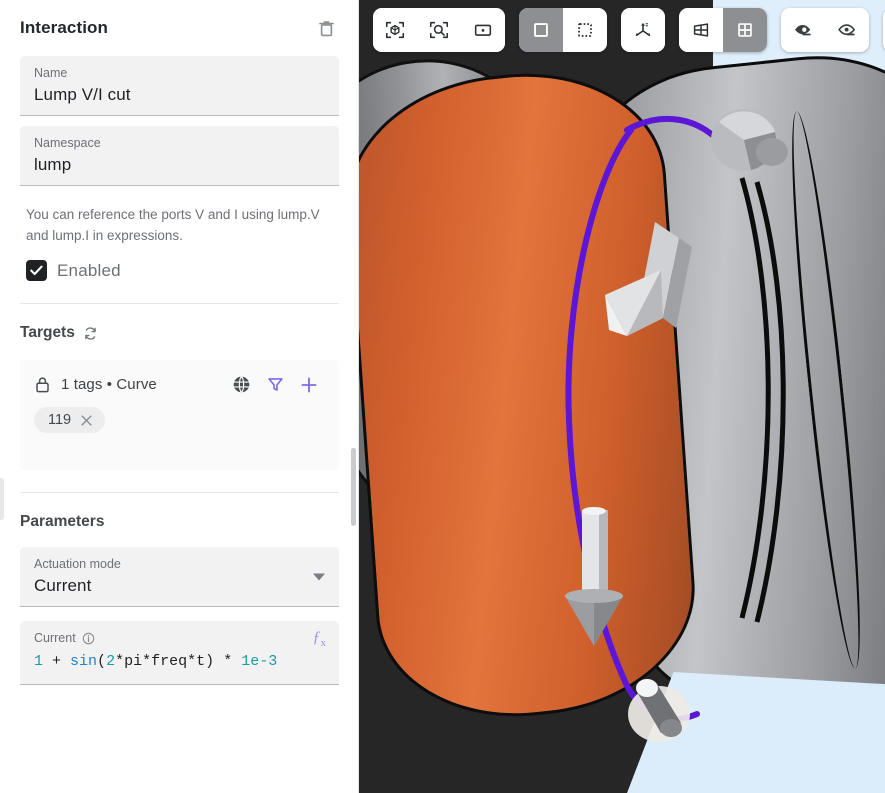 The width and height of the screenshot is (885, 793). What do you see at coordinates (179, 384) in the screenshot?
I see `targets-summary-row: 1 tags • Curve` at bounding box center [179, 384].